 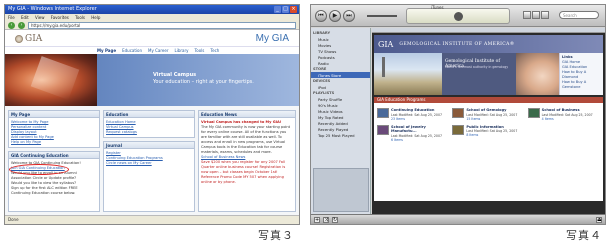 I want to click on menu-tools: Tools, so click(x=80, y=17).